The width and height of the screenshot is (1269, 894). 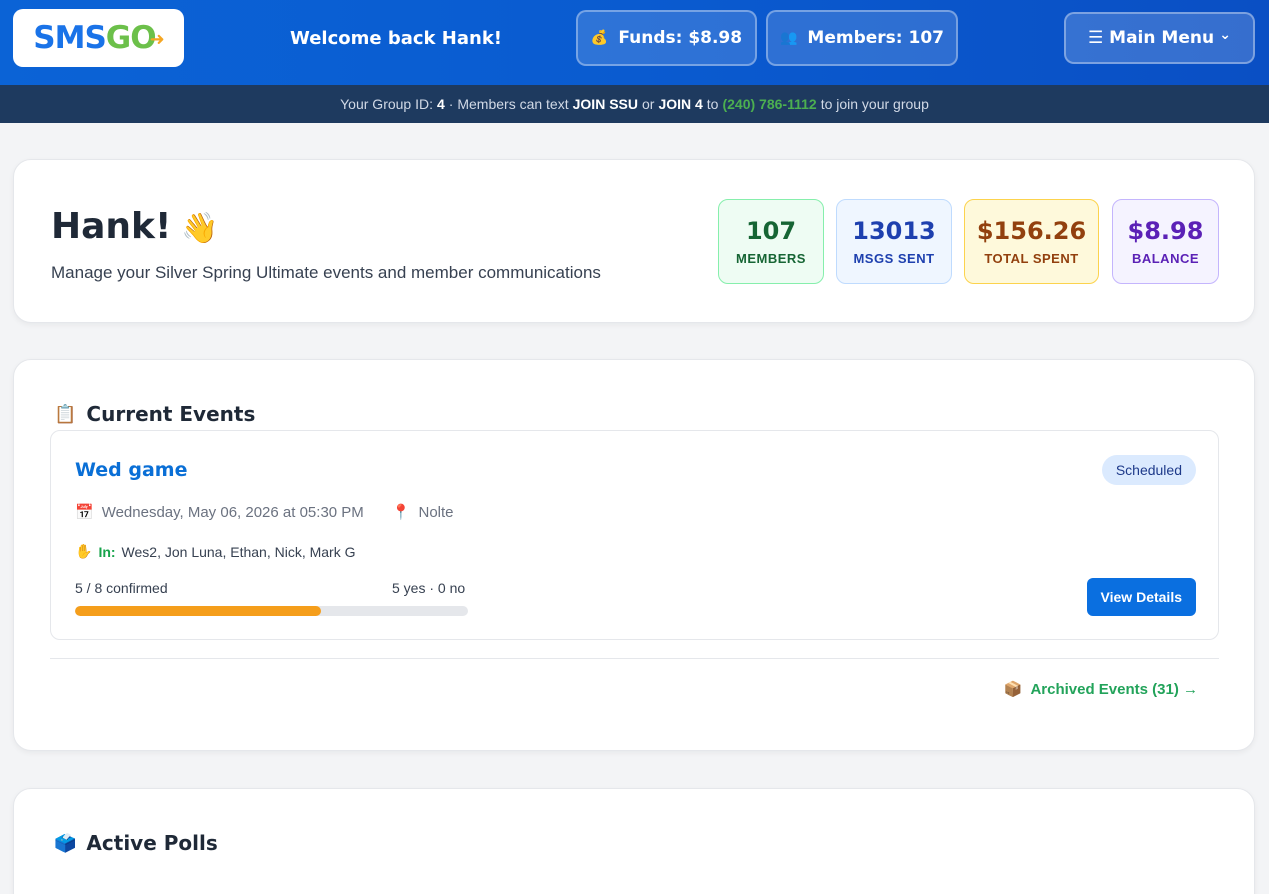 What do you see at coordinates (788, 38) in the screenshot?
I see `people-icon: 👥` at bounding box center [788, 38].